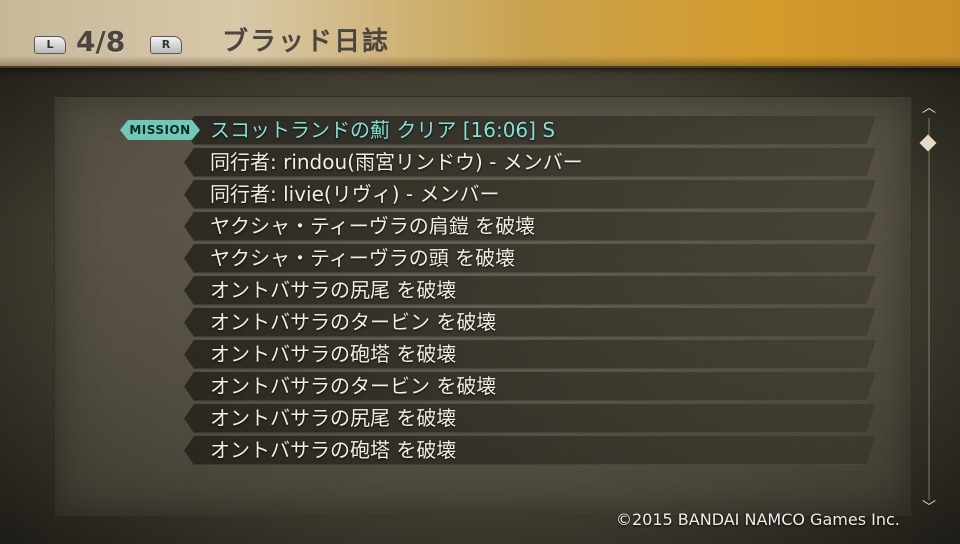 The height and width of the screenshot is (544, 960). What do you see at coordinates (929, 508) in the screenshot?
I see `chevron-down-icon: ﹀` at bounding box center [929, 508].